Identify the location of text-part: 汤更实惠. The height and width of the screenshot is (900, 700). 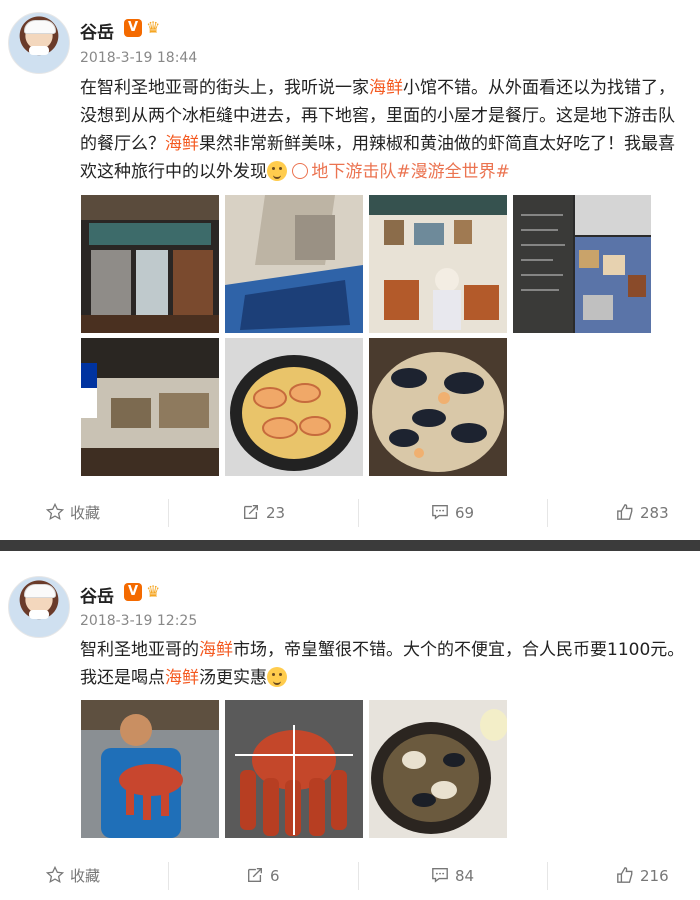
(233, 678).